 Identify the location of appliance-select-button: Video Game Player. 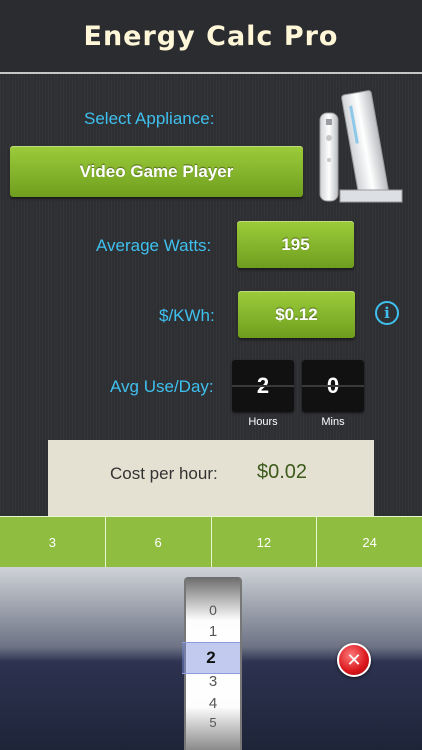
(156, 171).